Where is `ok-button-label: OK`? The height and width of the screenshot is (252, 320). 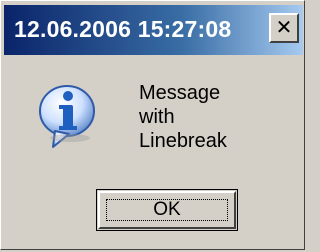 ok-button-label: OK is located at coordinates (167, 210).